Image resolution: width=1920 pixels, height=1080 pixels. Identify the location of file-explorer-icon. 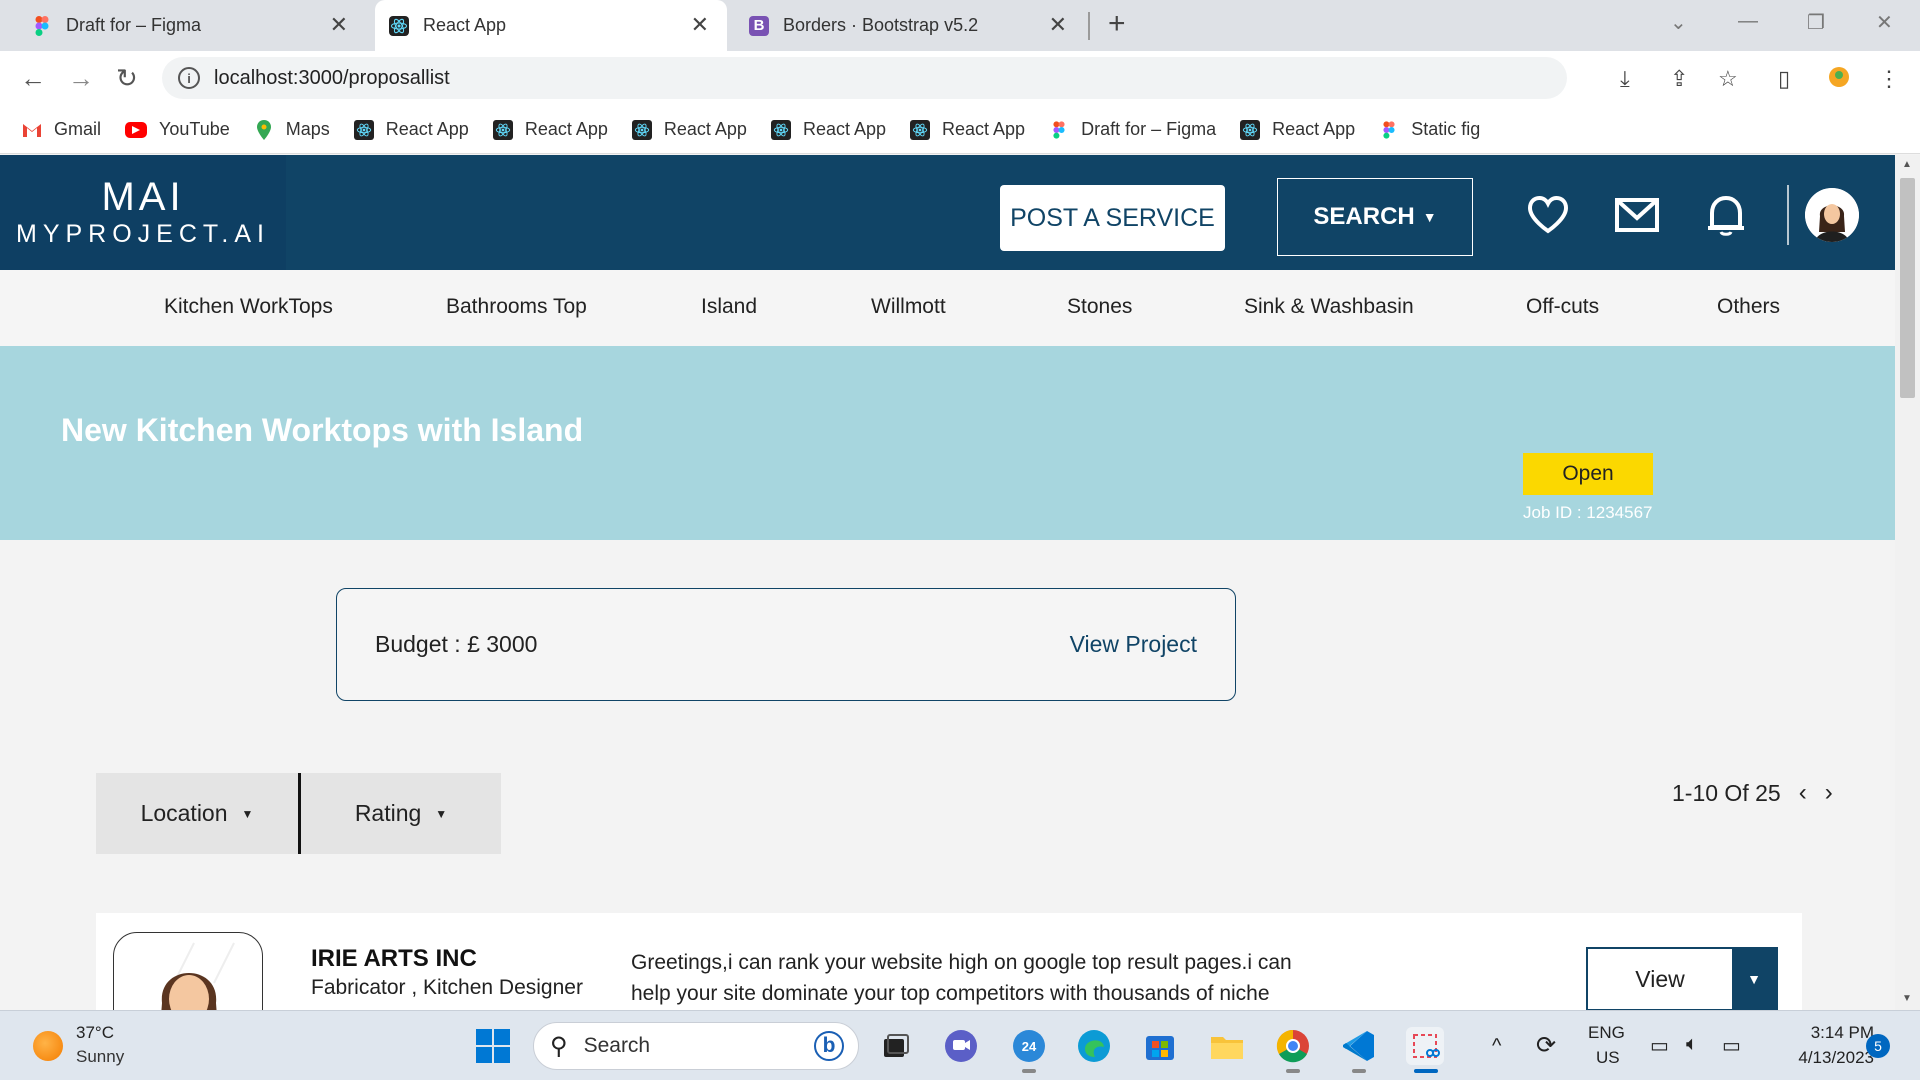
(1227, 1046).